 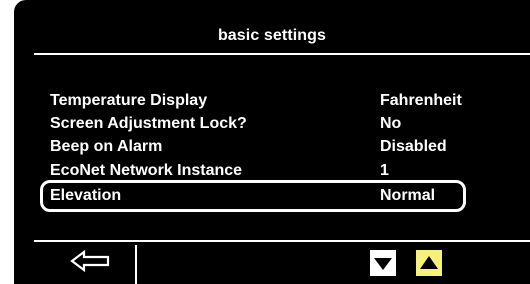 What do you see at coordinates (272, 101) in the screenshot?
I see `setting-row-temperature-display: Temperature Display Fahrenheit` at bounding box center [272, 101].